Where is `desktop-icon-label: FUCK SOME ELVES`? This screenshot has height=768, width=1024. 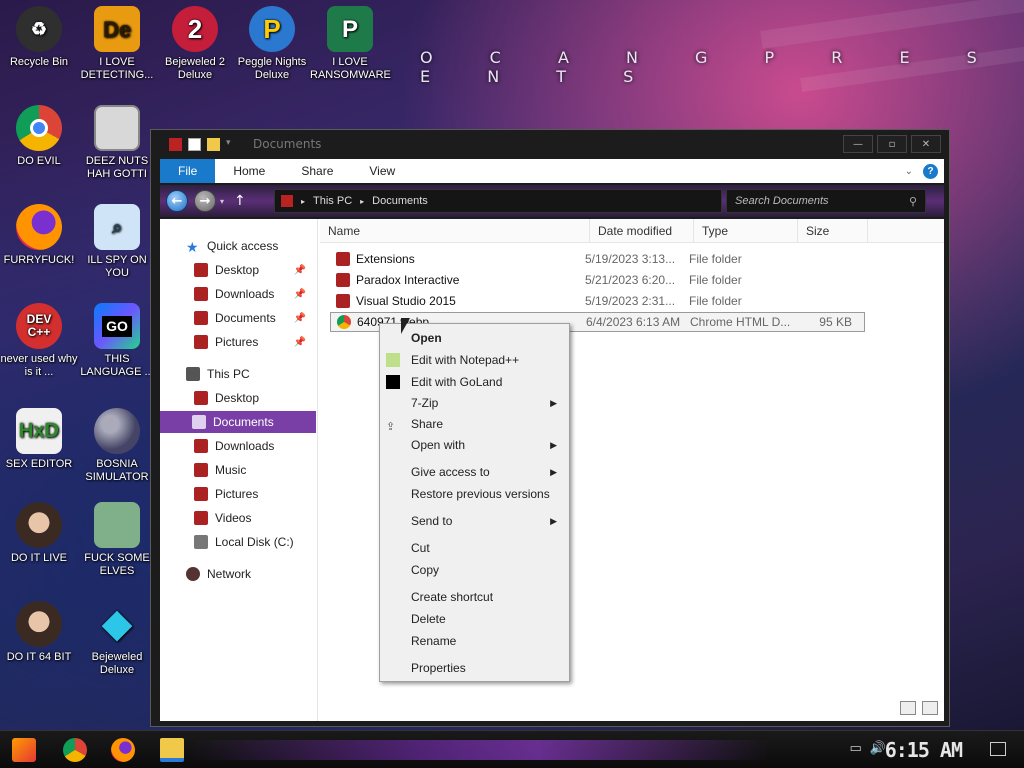 desktop-icon-label: FUCK SOME ELVES is located at coordinates (117, 564).